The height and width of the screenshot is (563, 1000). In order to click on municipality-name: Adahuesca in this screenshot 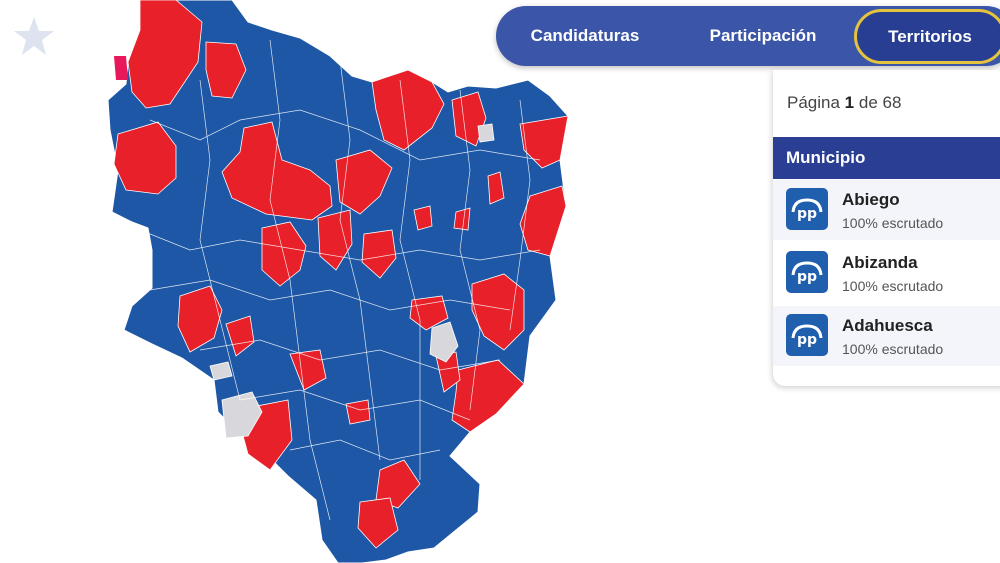, I will do `click(887, 325)`.